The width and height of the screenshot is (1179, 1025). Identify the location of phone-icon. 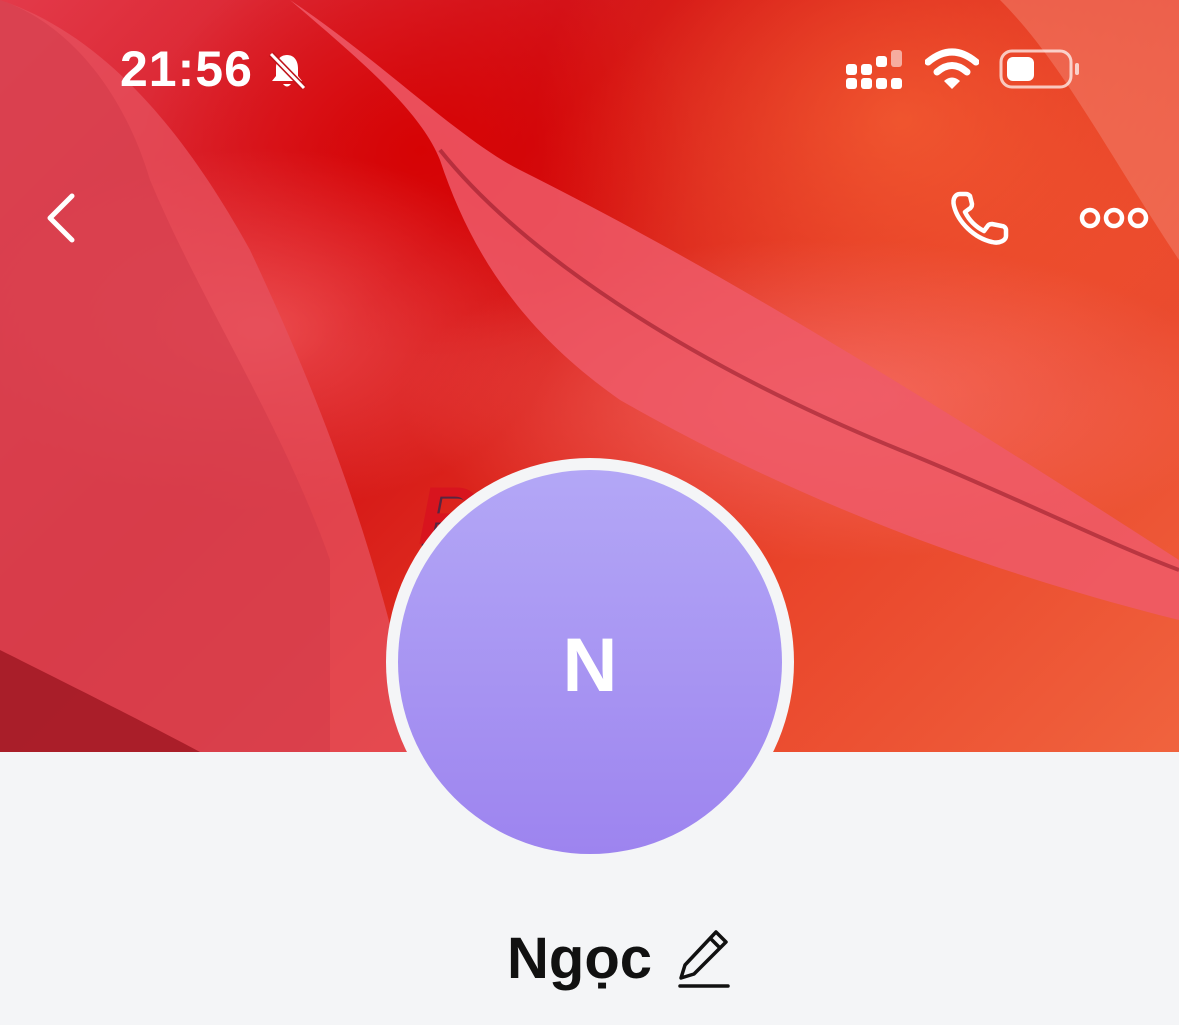
(980, 218).